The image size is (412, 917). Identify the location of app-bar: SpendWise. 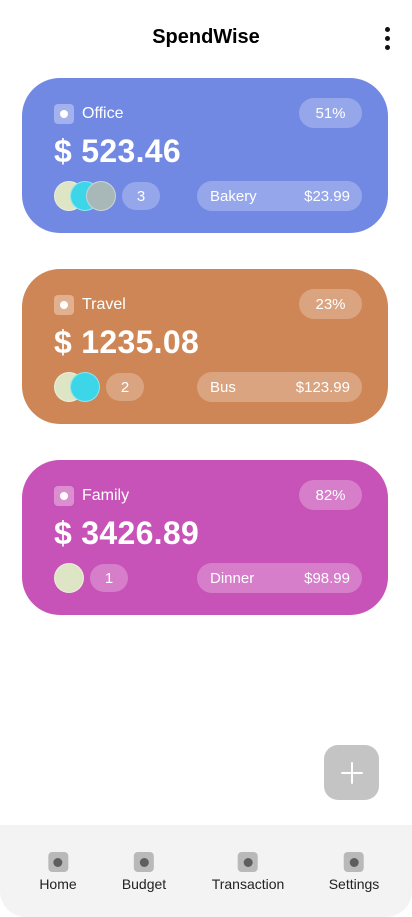
(206, 37).